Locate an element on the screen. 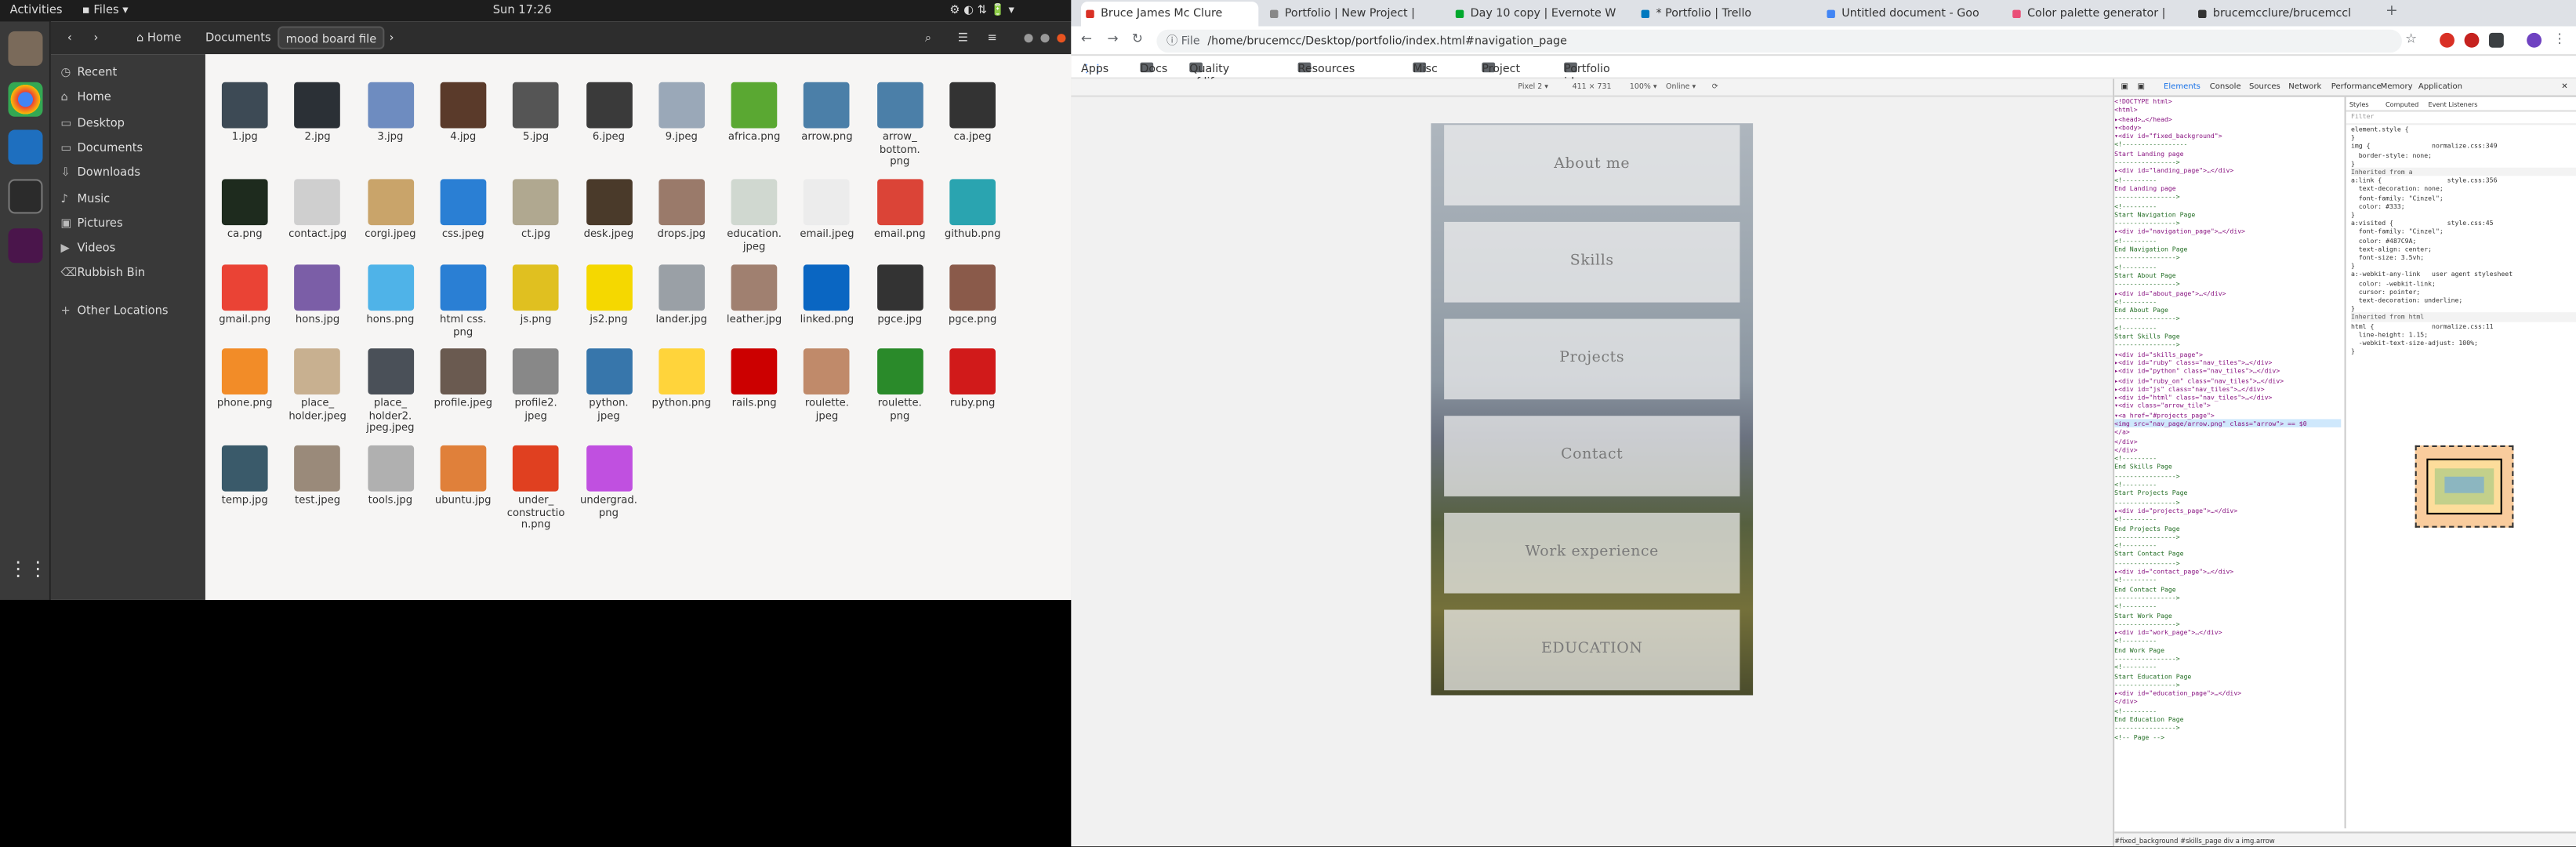 The height and width of the screenshot is (847, 2576). devtools-tab-memory: Memory is located at coordinates (2397, 88).